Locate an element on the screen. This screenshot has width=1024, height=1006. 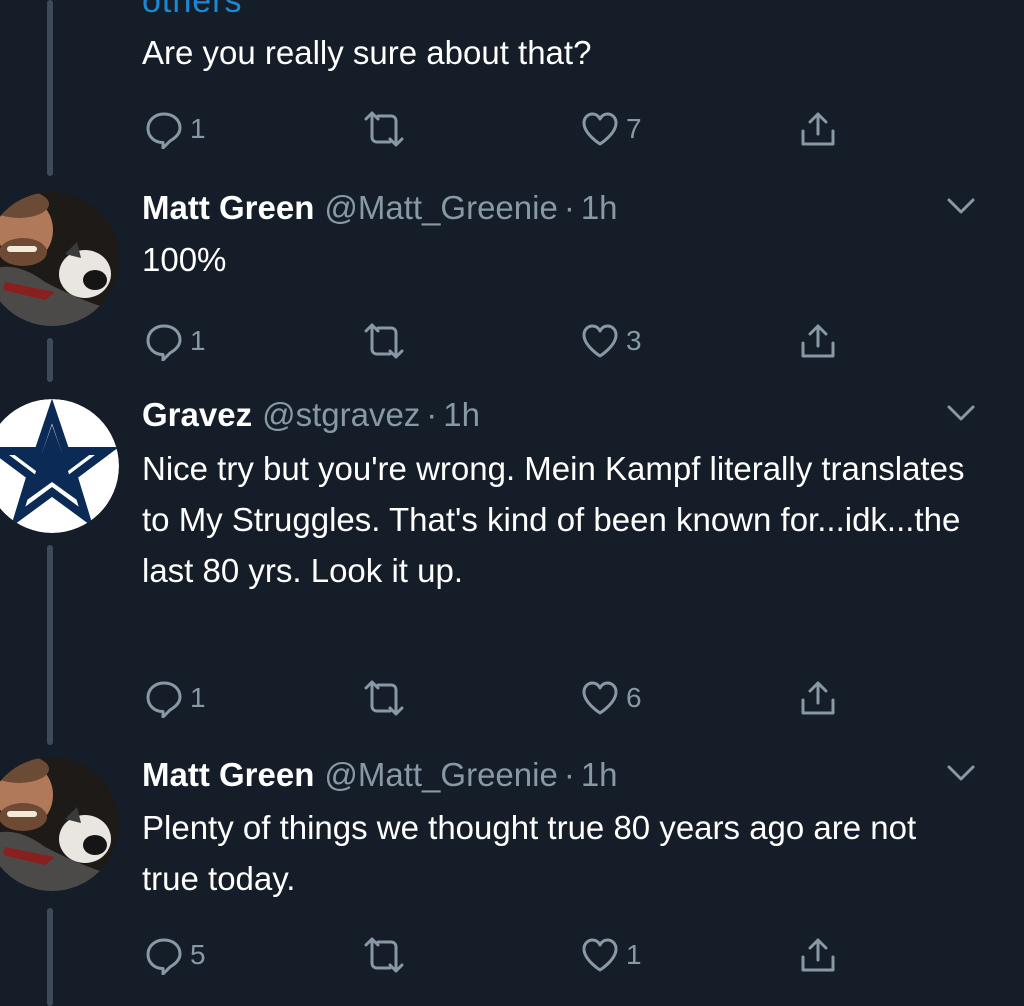
tweet-actions: 1 3 is located at coordinates (512, 341).